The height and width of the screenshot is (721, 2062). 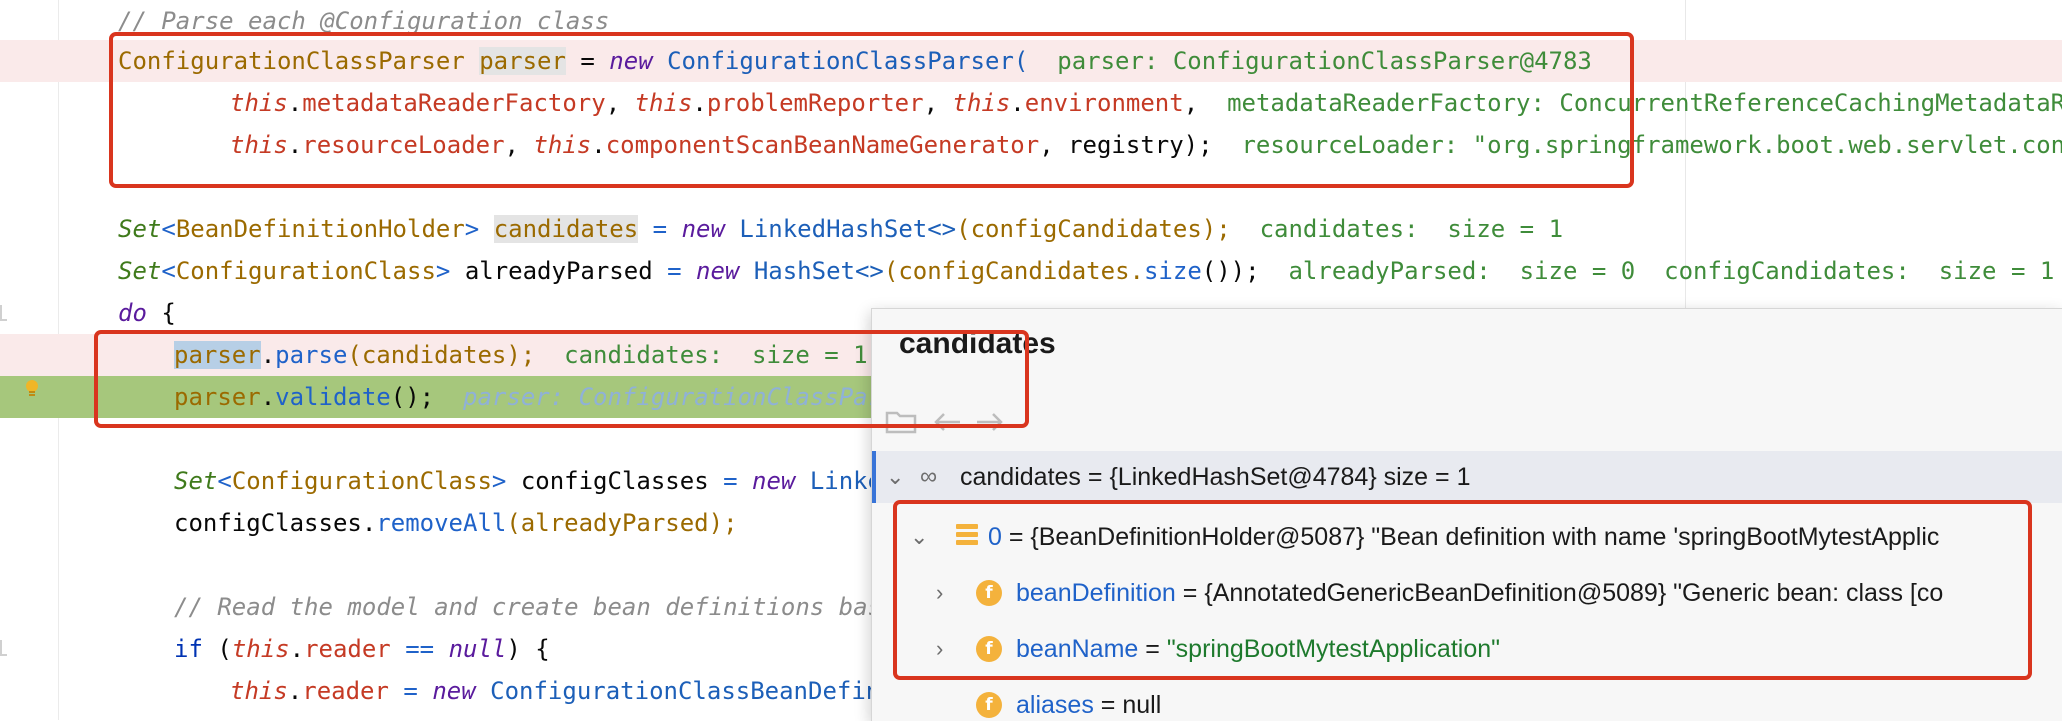 I want to click on variable-name: candidates, so click(x=566, y=229).